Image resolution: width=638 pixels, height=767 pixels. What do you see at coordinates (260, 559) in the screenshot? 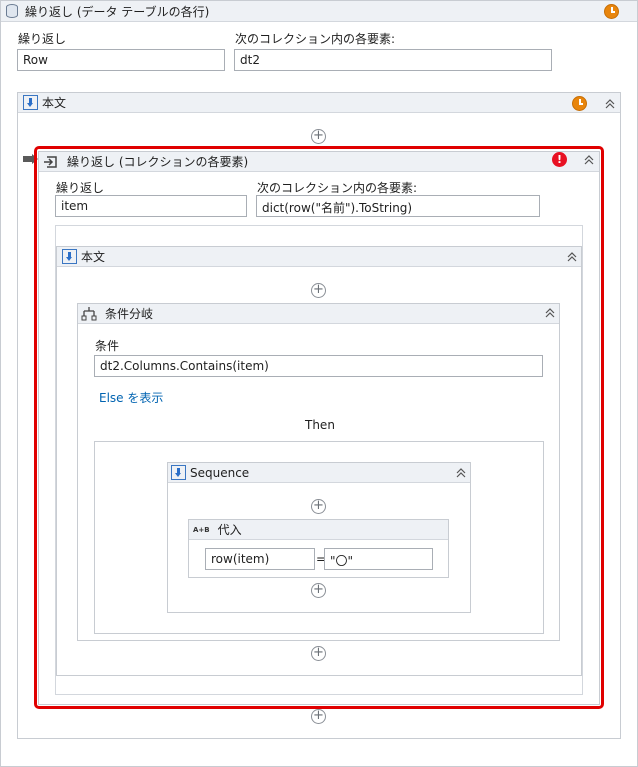
I see `assign-to-input: row(item)` at bounding box center [260, 559].